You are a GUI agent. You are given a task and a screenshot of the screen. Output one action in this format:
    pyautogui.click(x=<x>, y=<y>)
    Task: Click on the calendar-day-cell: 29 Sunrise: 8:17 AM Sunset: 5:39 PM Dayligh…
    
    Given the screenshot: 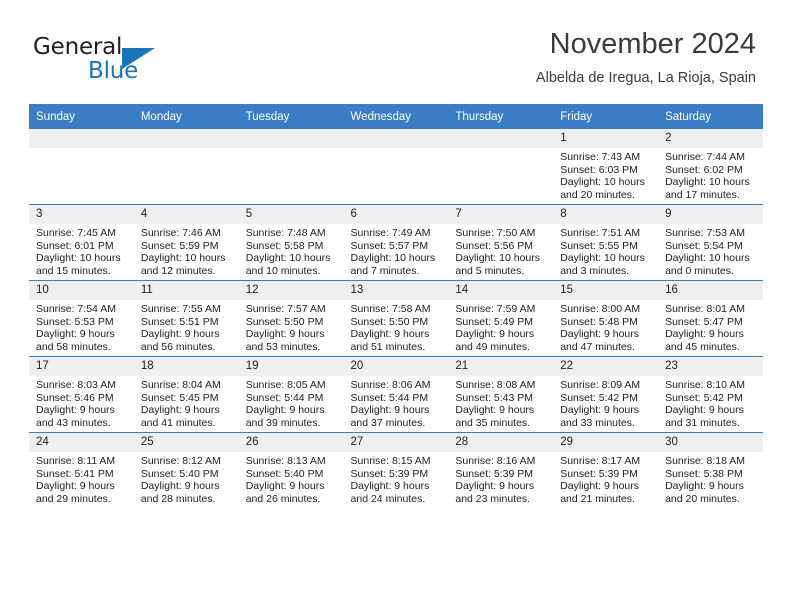 What is the action you would take?
    pyautogui.click(x=606, y=470)
    